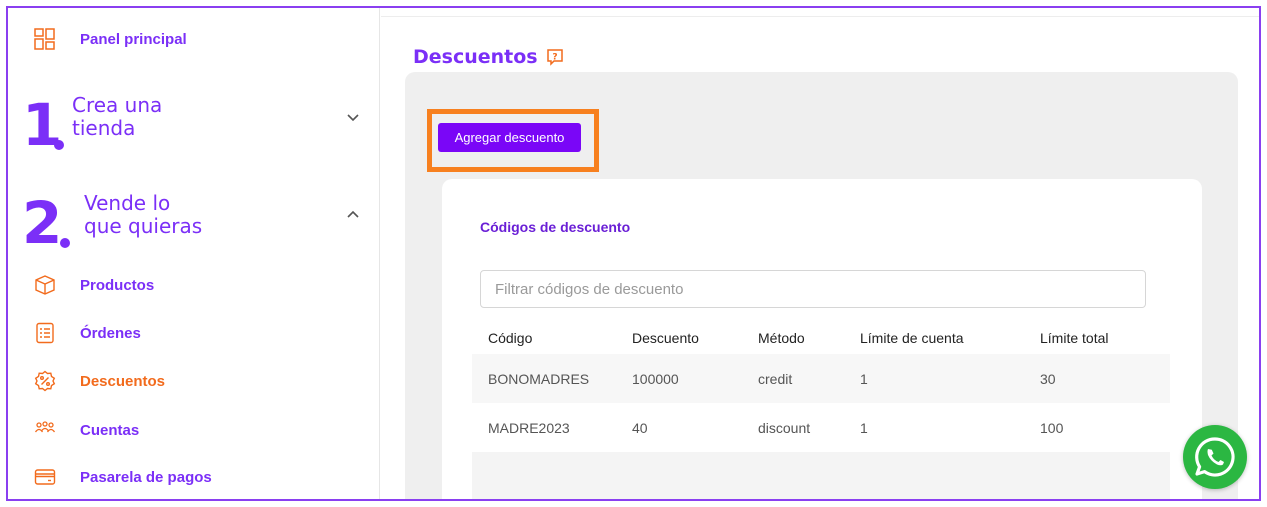 This screenshot has width=1267, height=507. Describe the element at coordinates (45, 285) in the screenshot. I see `box-icon` at that location.